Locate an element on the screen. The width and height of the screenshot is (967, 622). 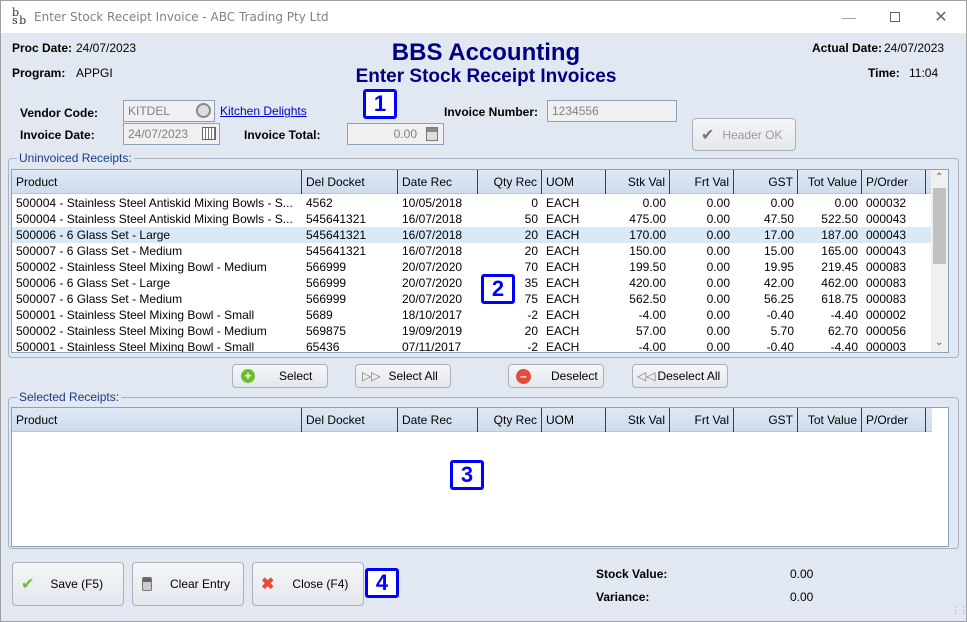
table-cell: 150.00 is located at coordinates (647, 251).